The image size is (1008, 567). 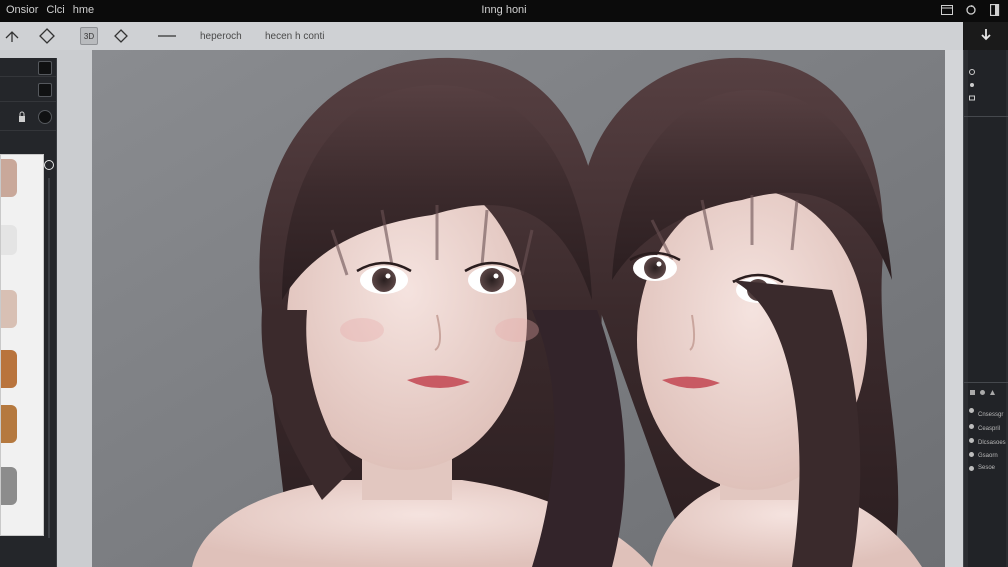 What do you see at coordinates (972, 81) in the screenshot?
I see `dot-icon` at bounding box center [972, 81].